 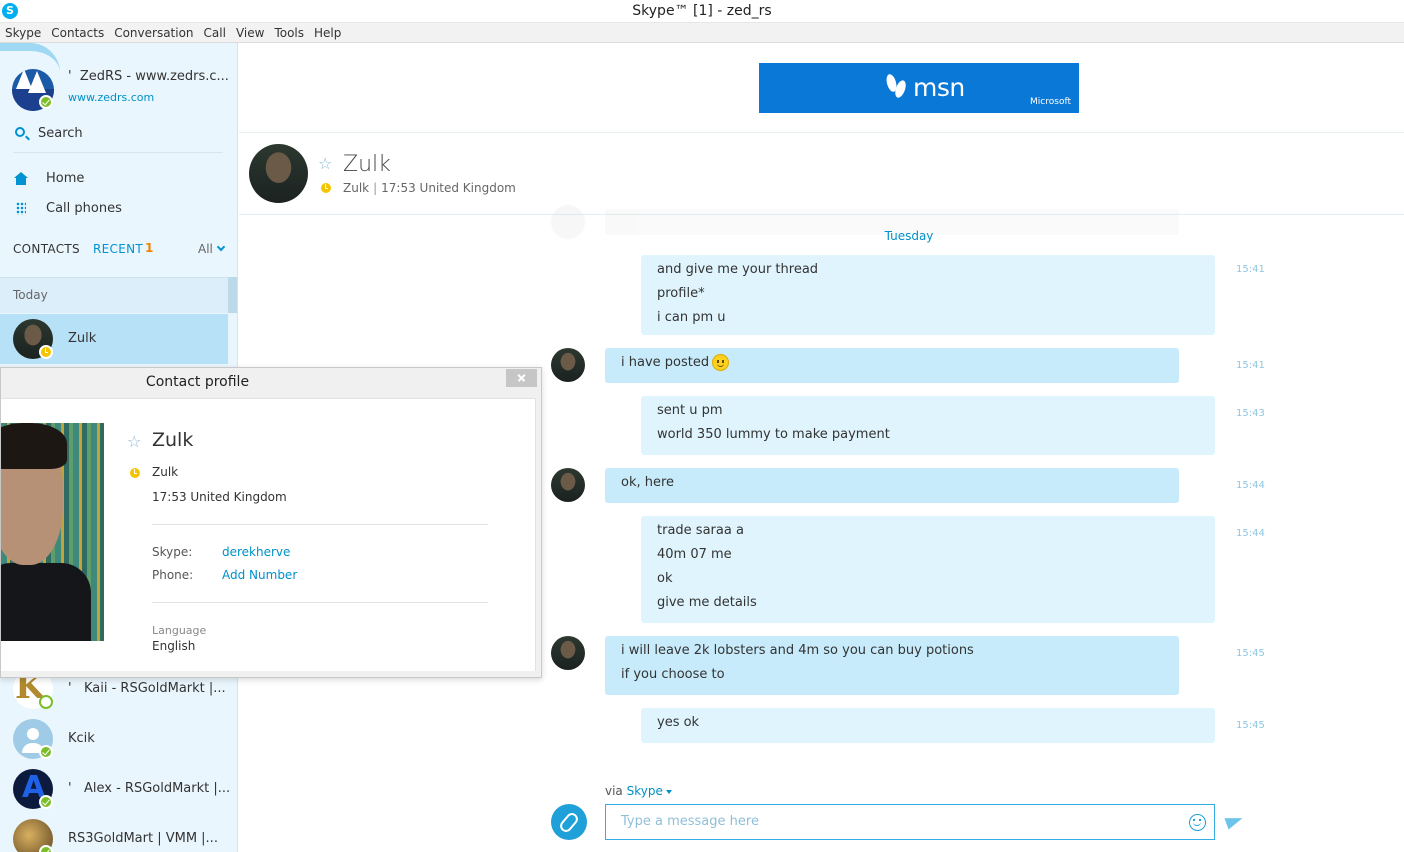 I want to click on emoticon-icon, so click(x=1197, y=822).